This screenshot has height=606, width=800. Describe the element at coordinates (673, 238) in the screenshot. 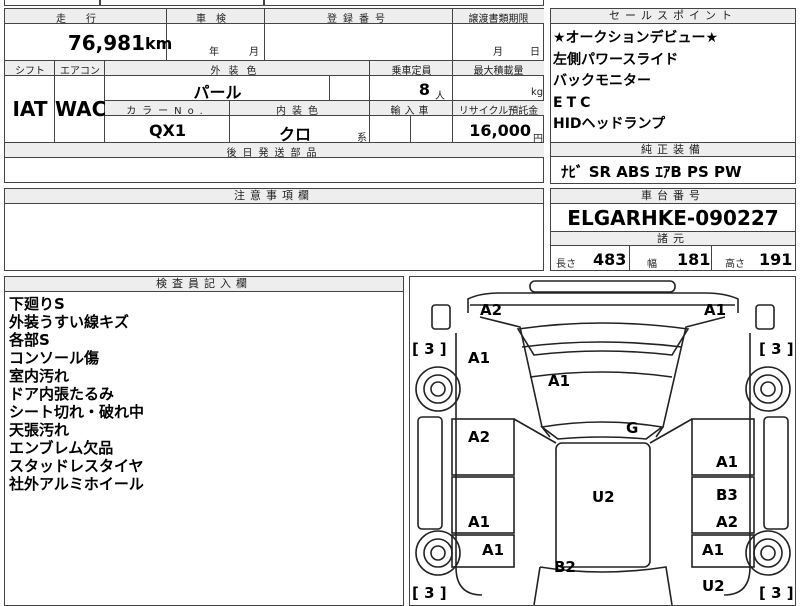

I see `dimensions-label: 諸元` at that location.